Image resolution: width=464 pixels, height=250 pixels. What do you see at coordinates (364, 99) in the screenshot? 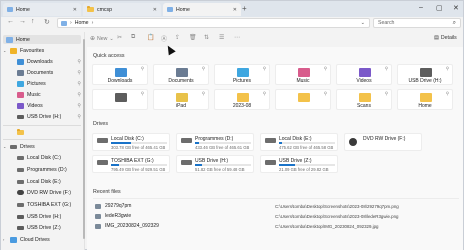
I see `quick-access-item: ⚲ Scans` at bounding box center [364, 99].